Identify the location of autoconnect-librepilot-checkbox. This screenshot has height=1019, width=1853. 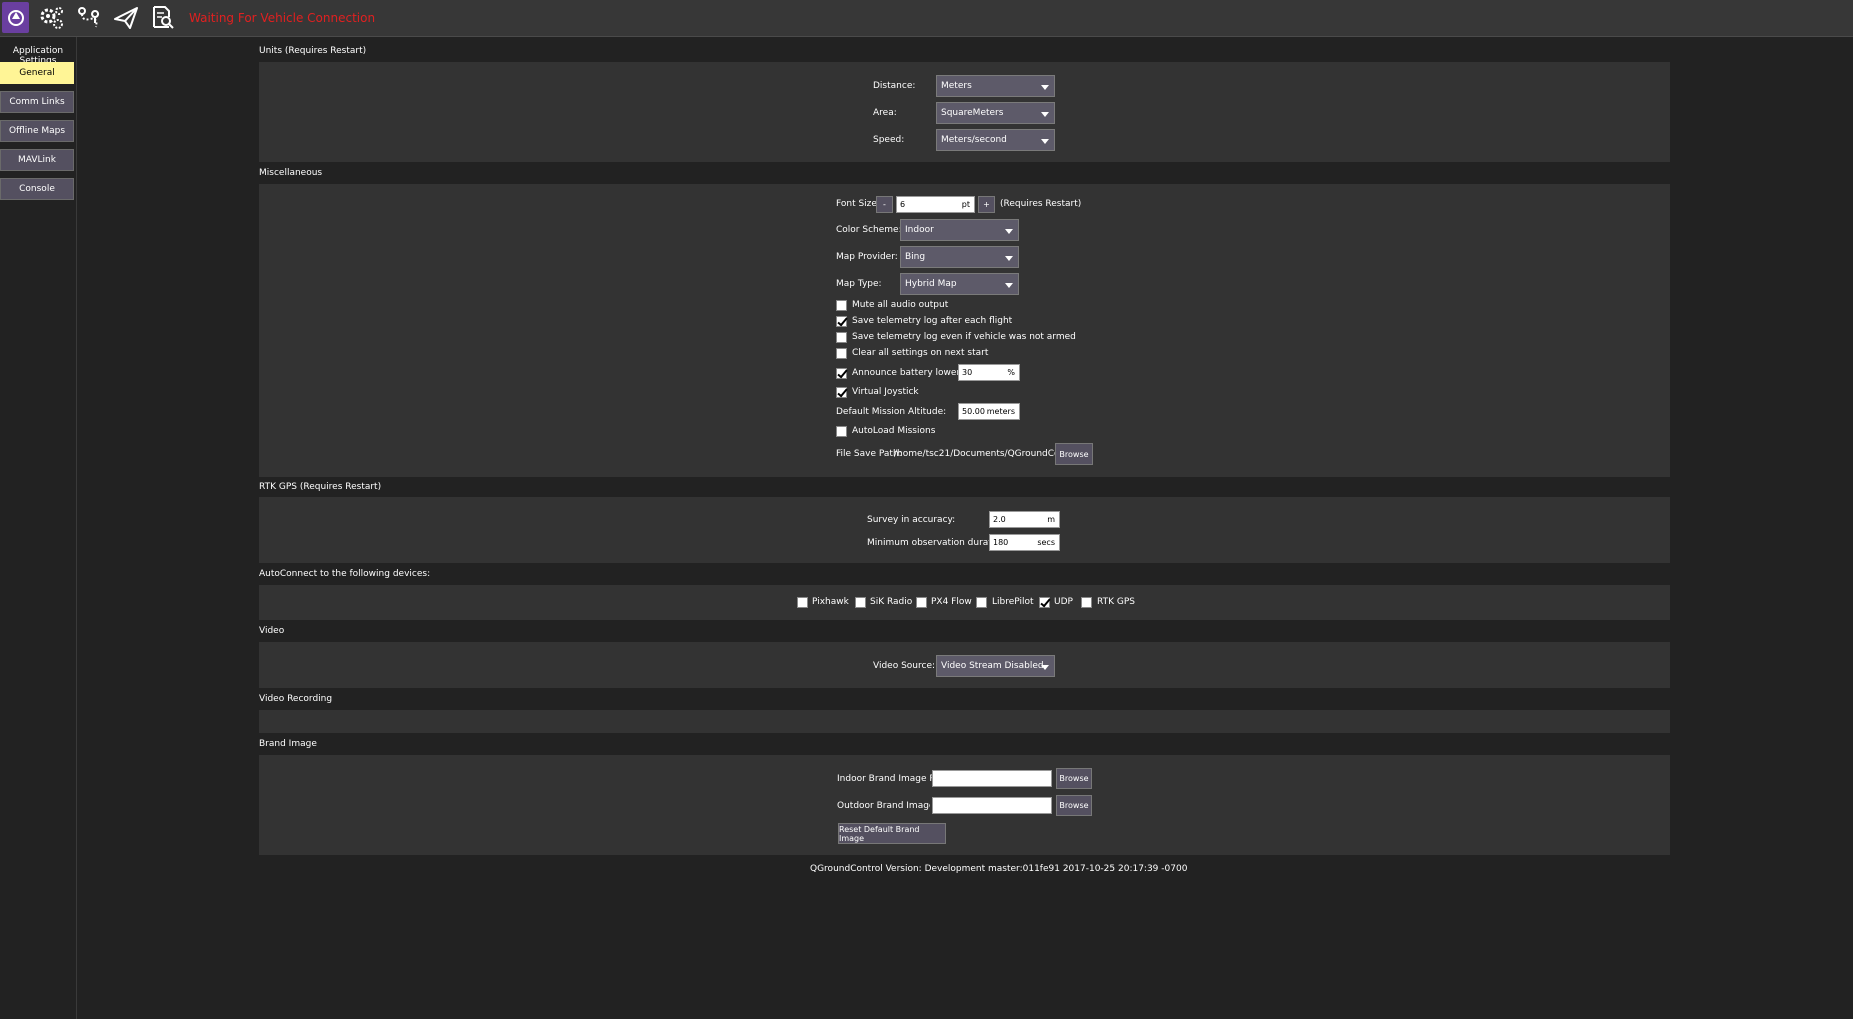
(981, 602).